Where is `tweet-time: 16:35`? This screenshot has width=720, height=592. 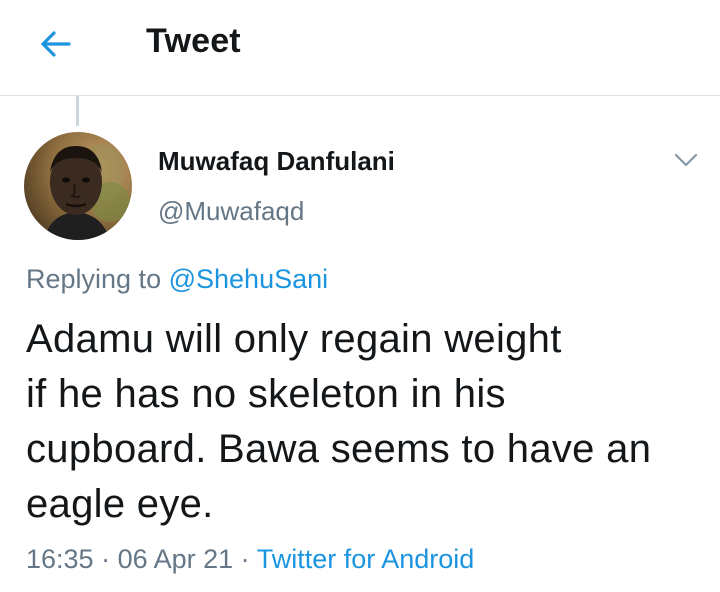 tweet-time: 16:35 is located at coordinates (60, 559).